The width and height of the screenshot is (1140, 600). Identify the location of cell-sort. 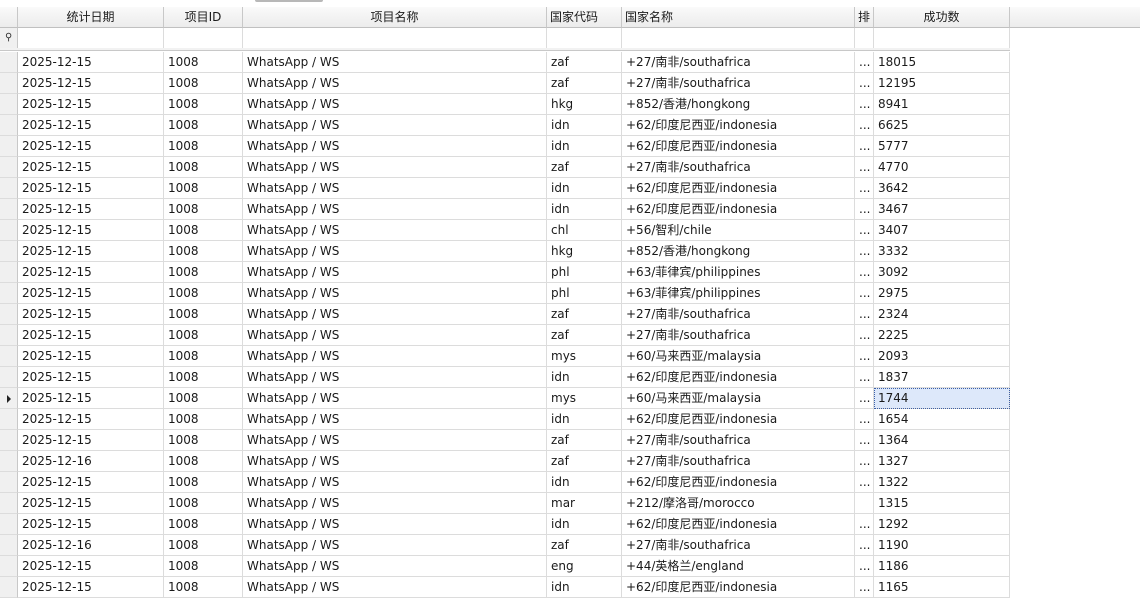
(864, 503).